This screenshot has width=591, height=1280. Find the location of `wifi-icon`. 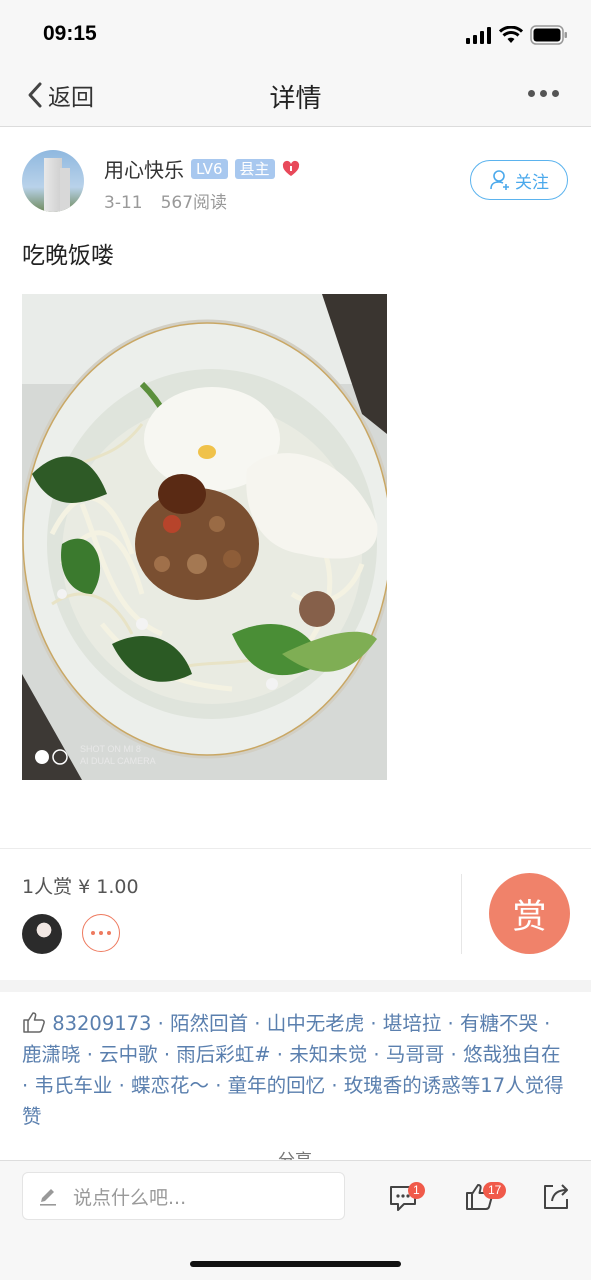

wifi-icon is located at coordinates (511, 34).